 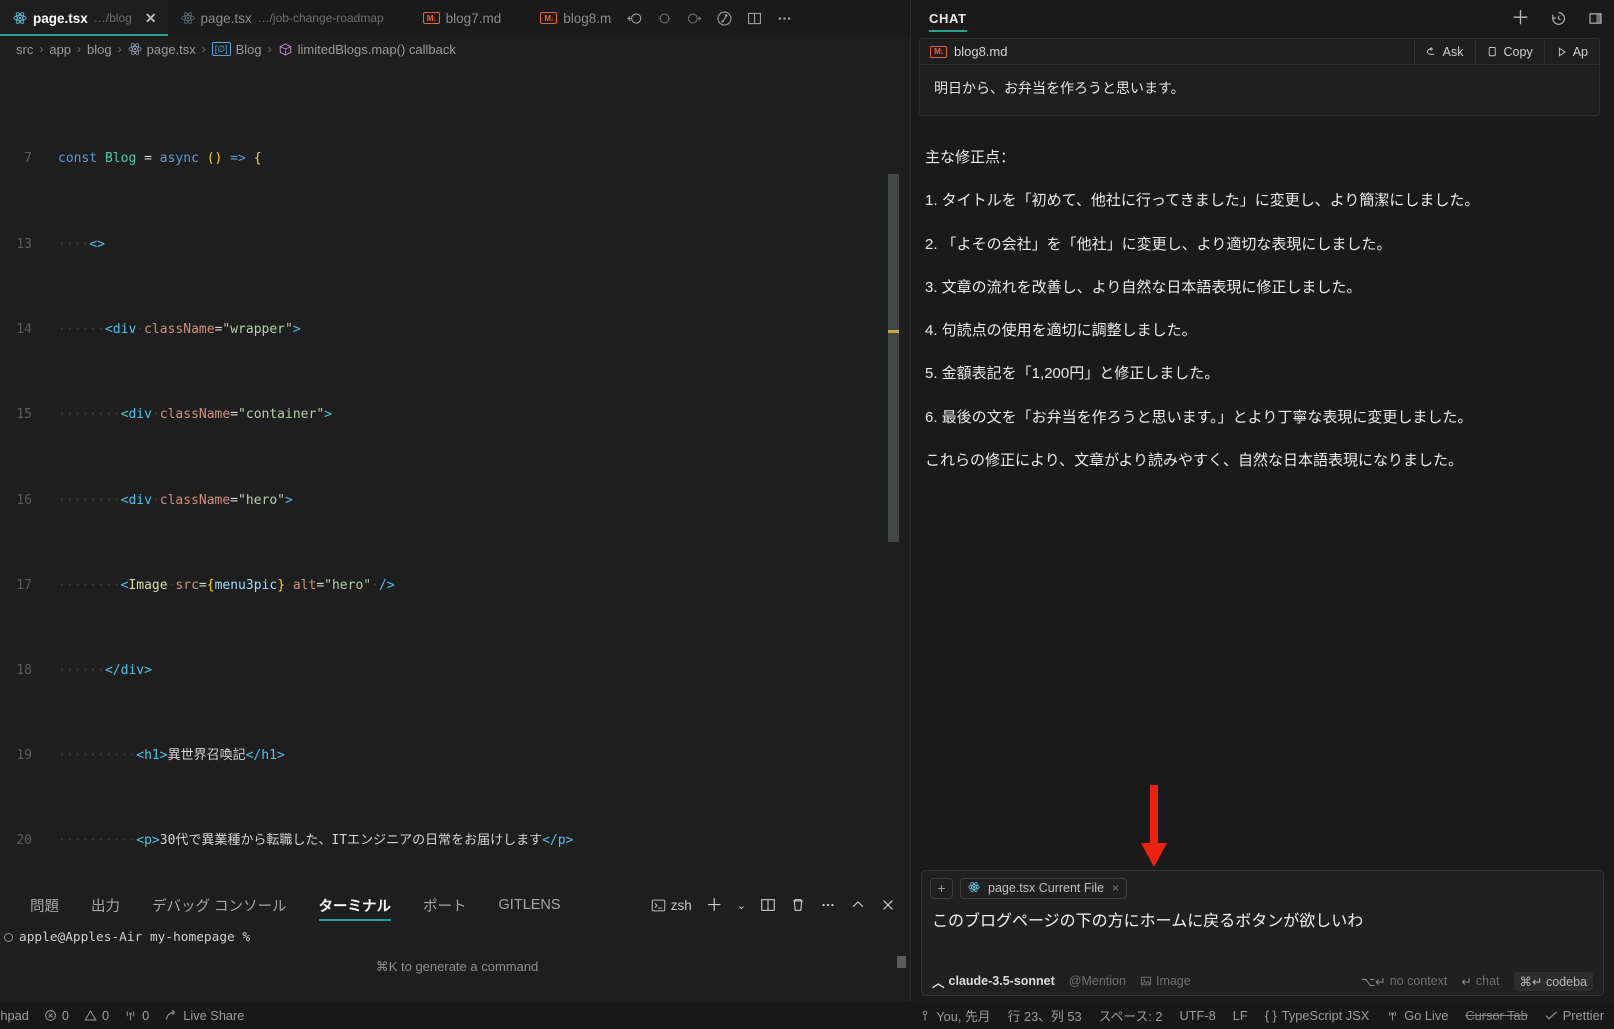 I want to click on close-panel-icon, so click(x=888, y=905).